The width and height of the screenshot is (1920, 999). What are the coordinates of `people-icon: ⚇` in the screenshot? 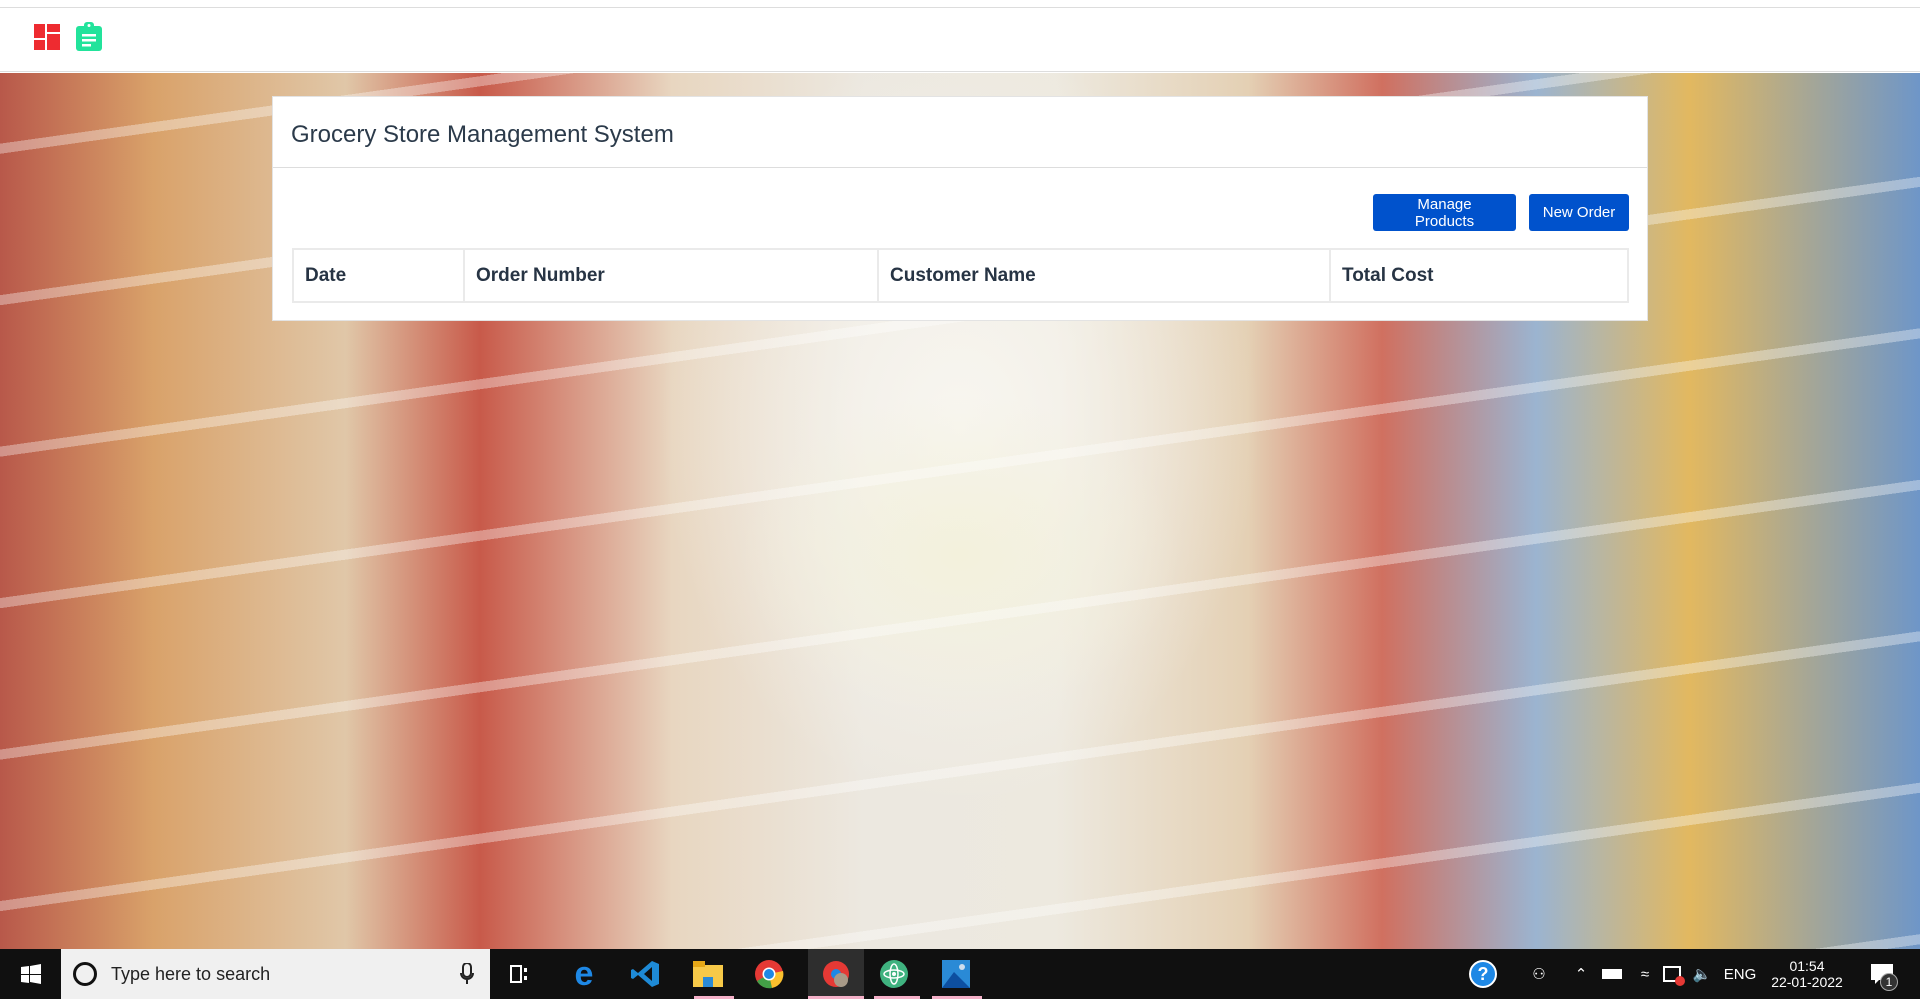 It's located at (1539, 974).